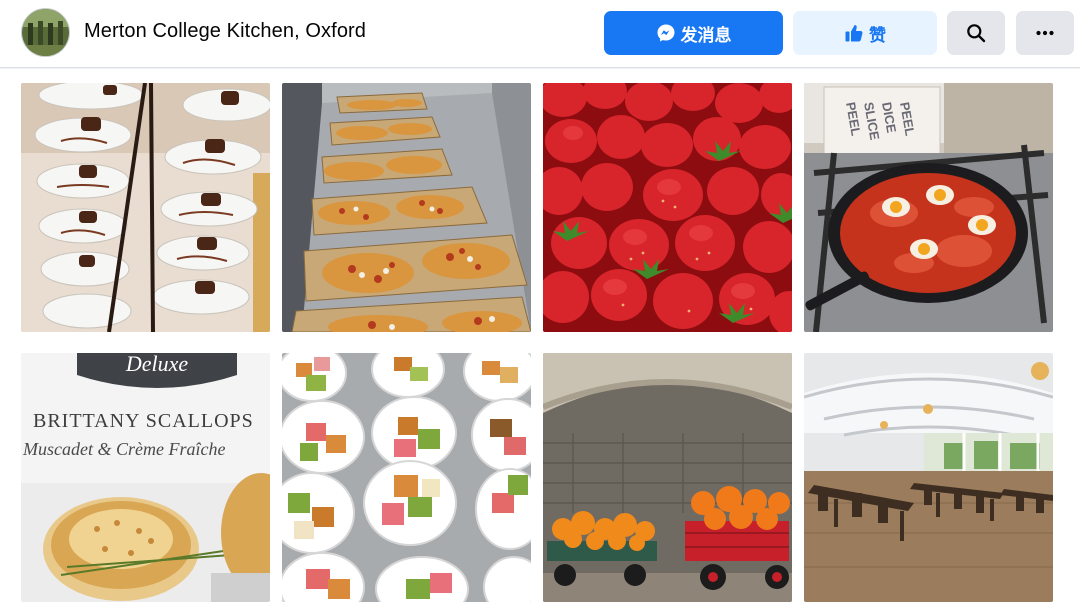 This screenshot has width=1080, height=615. What do you see at coordinates (854, 33) in the screenshot?
I see `thumbs-up-icon` at bounding box center [854, 33].